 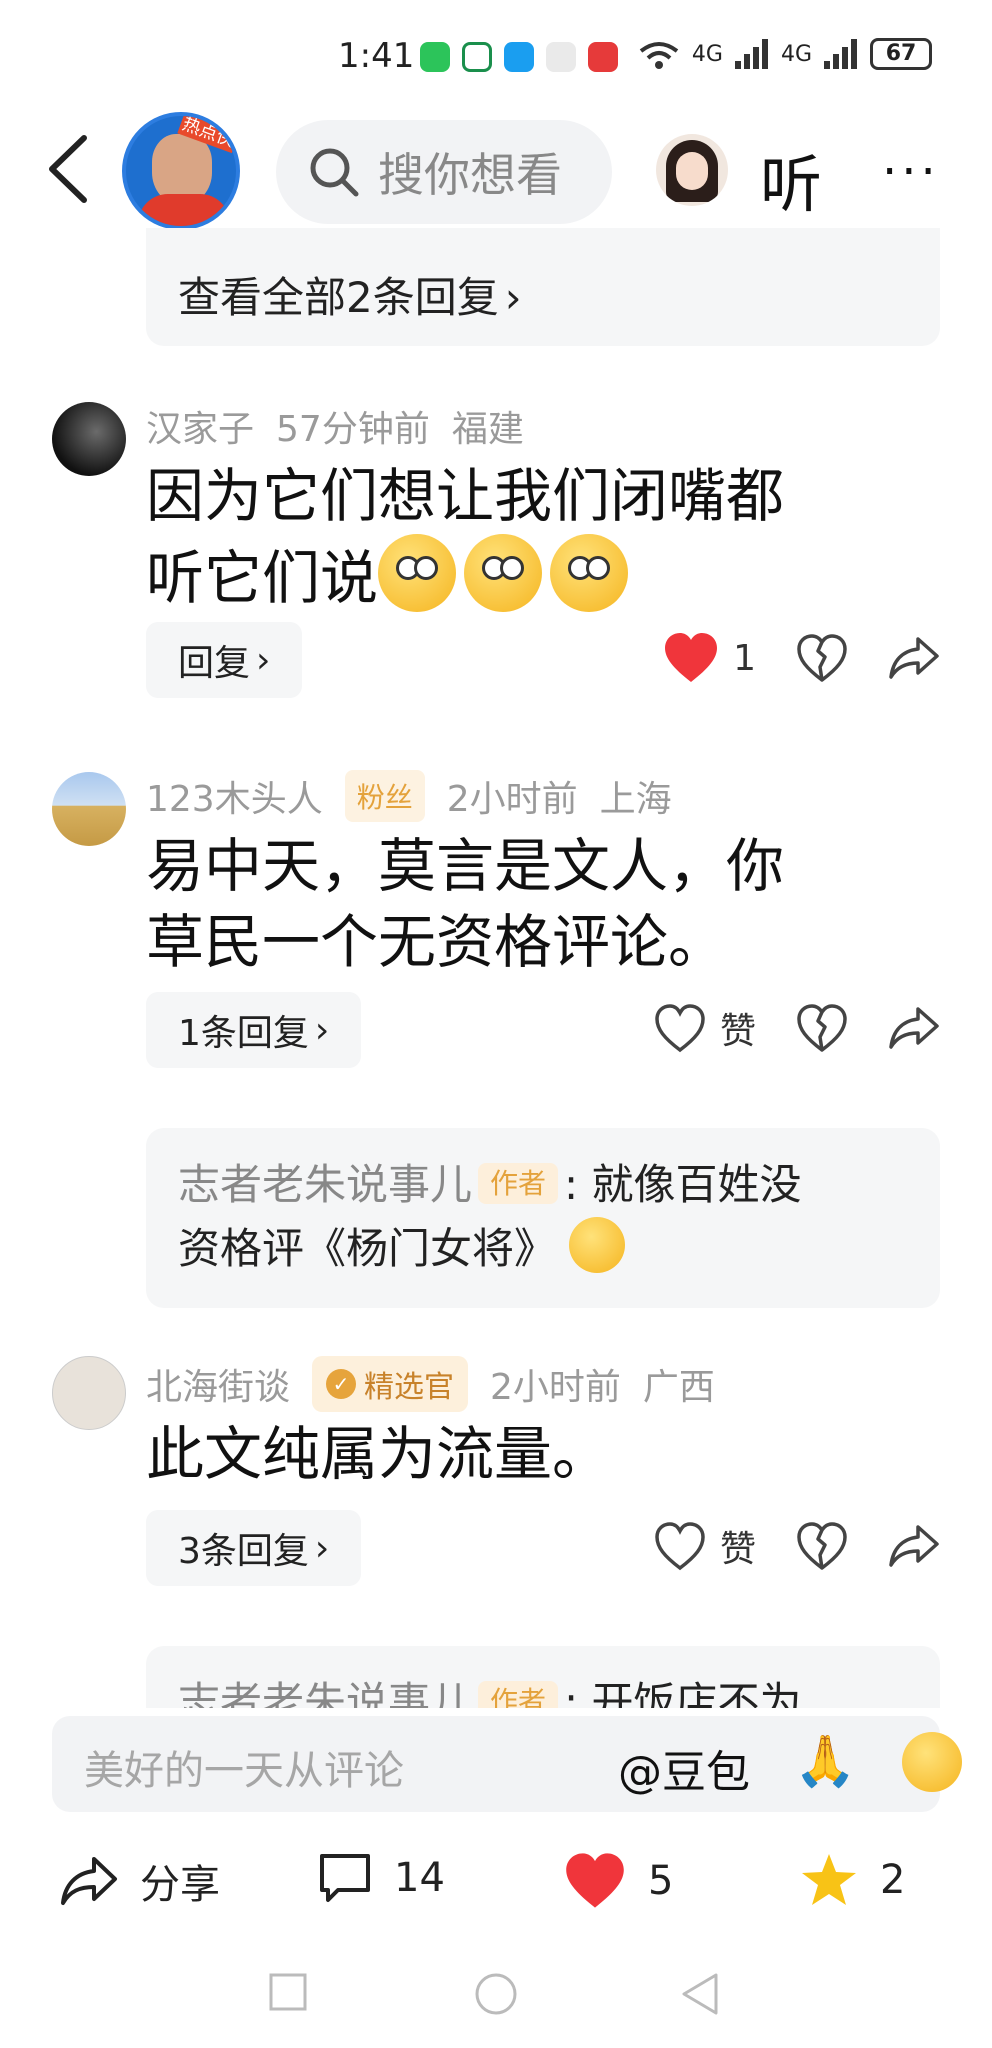 I want to click on comment-text-line: 听它们说, so click(x=262, y=578).